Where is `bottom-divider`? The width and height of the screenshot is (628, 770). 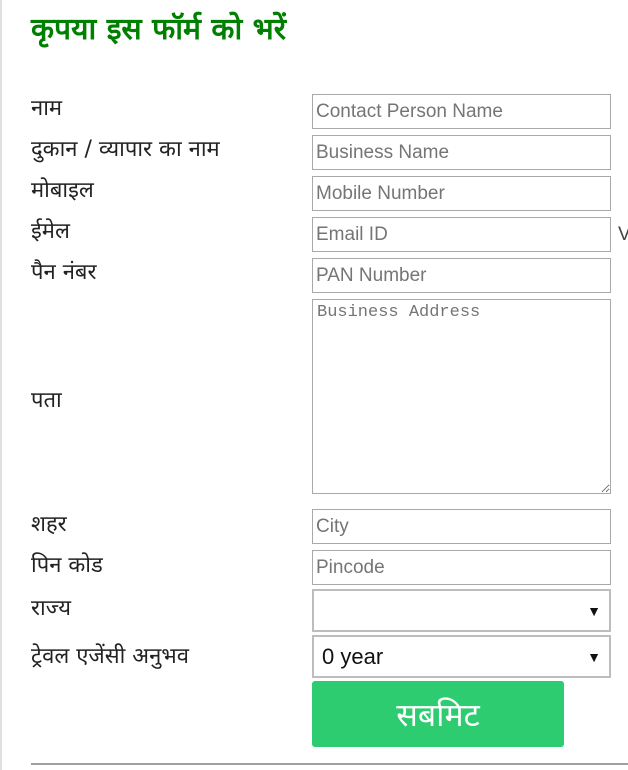
bottom-divider is located at coordinates (329, 764).